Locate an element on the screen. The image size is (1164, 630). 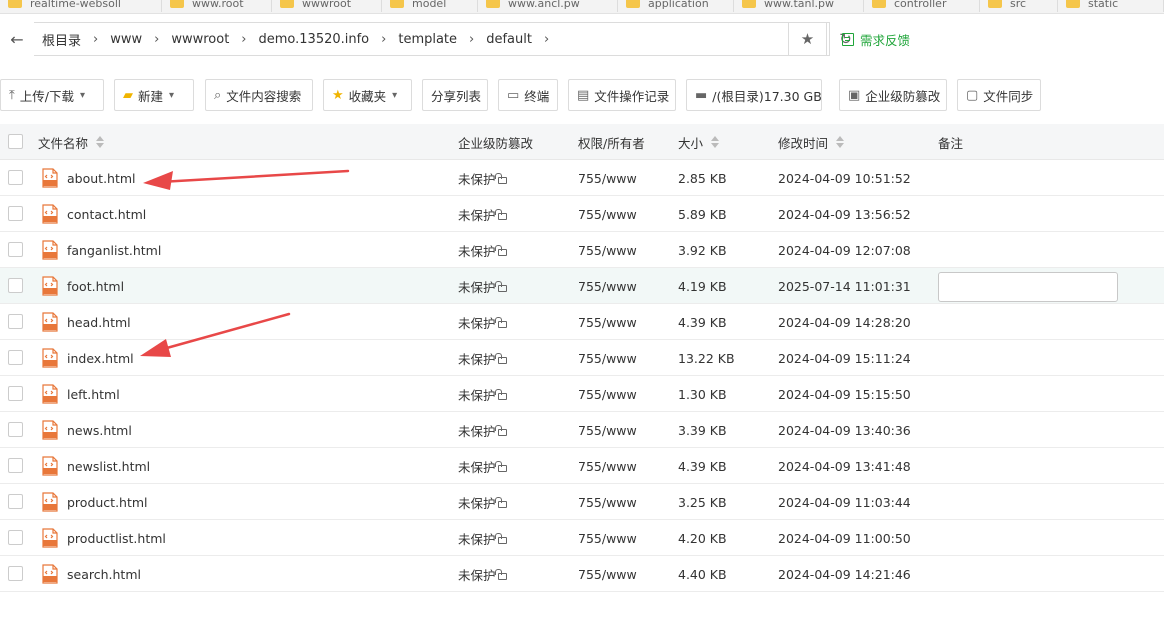
file-name: left.html is located at coordinates (93, 394).